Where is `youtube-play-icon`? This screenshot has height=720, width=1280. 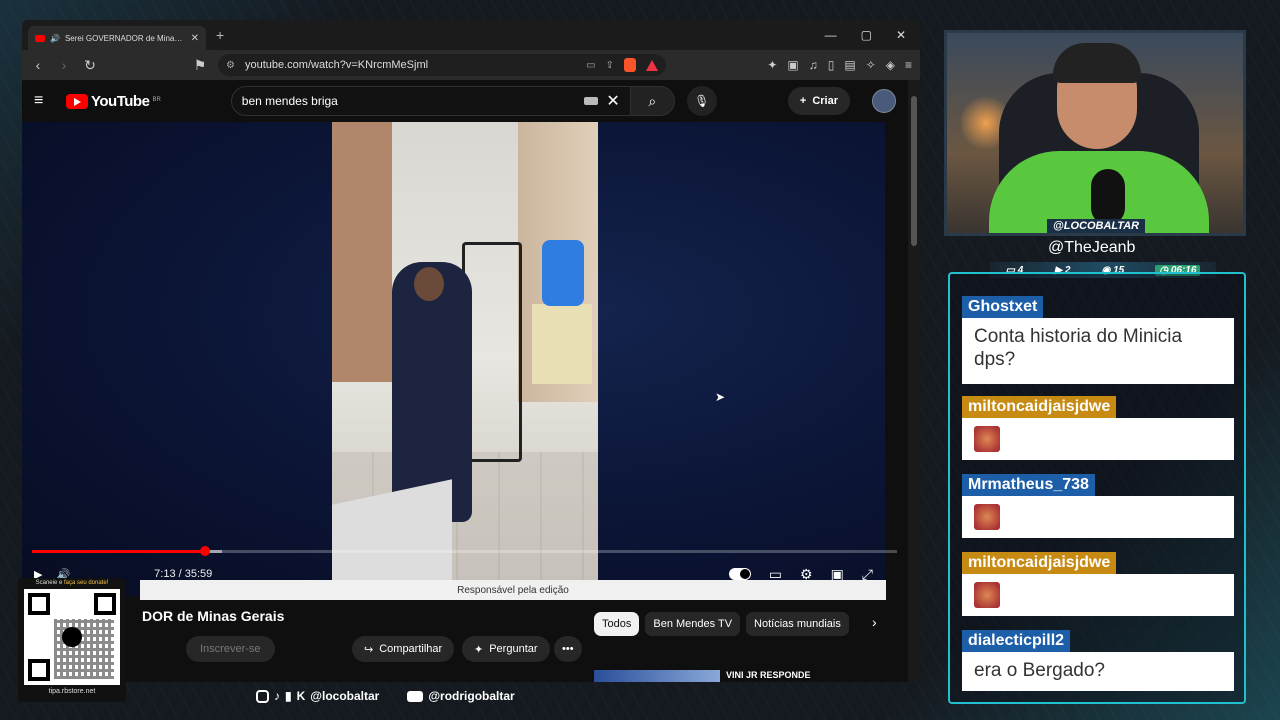 youtube-play-icon is located at coordinates (77, 101).